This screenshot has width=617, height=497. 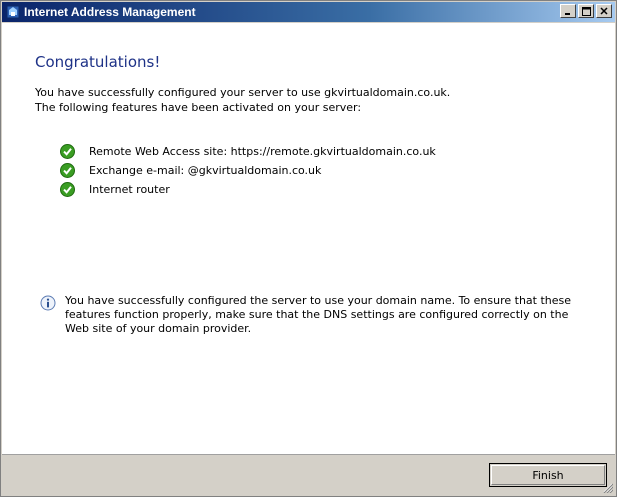 I want to click on feature-item: Internet router, so click(x=248, y=189).